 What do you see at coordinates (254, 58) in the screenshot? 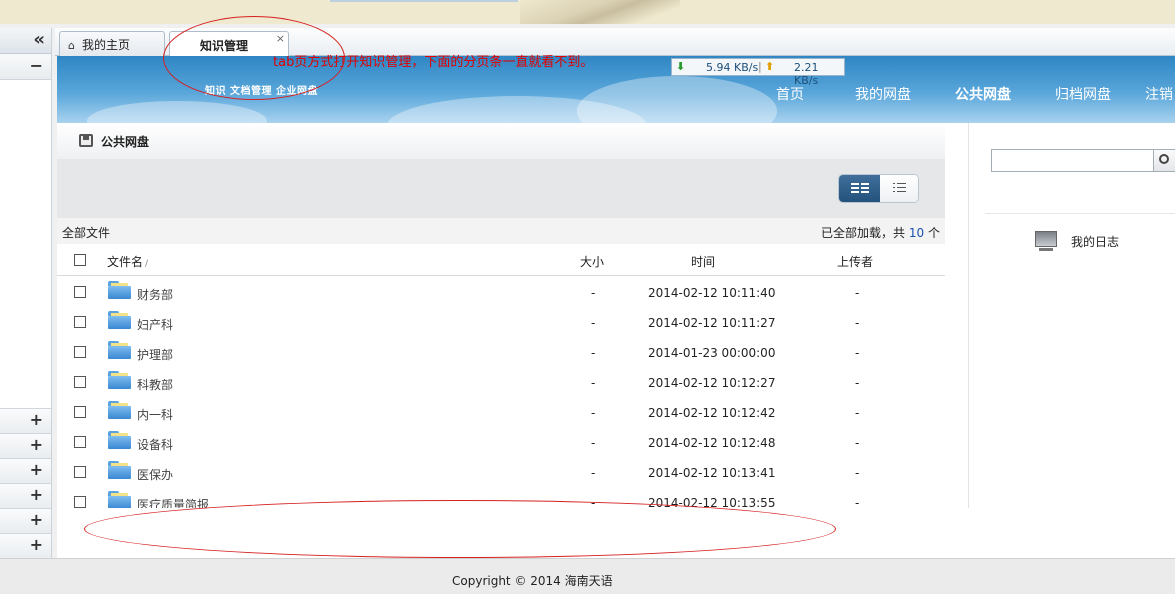
I see `annotation-ellipse-tab` at bounding box center [254, 58].